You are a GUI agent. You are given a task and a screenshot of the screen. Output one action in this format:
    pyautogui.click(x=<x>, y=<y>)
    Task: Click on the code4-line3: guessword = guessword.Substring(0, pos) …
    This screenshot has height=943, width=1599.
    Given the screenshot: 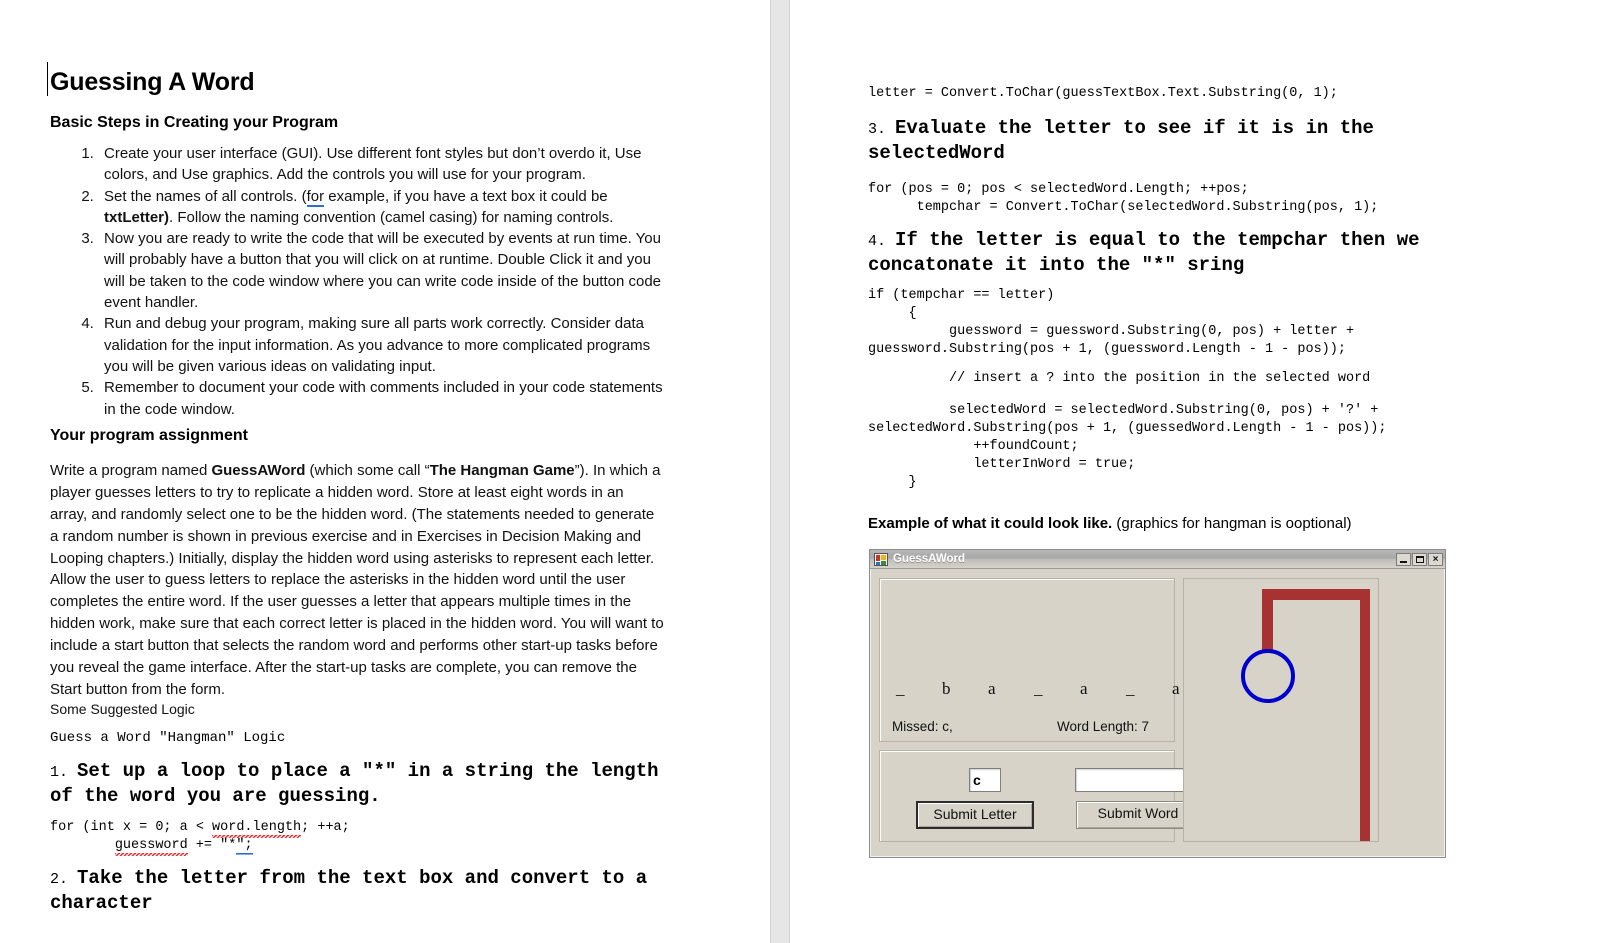 What is the action you would take?
    pyautogui.click(x=1111, y=332)
    